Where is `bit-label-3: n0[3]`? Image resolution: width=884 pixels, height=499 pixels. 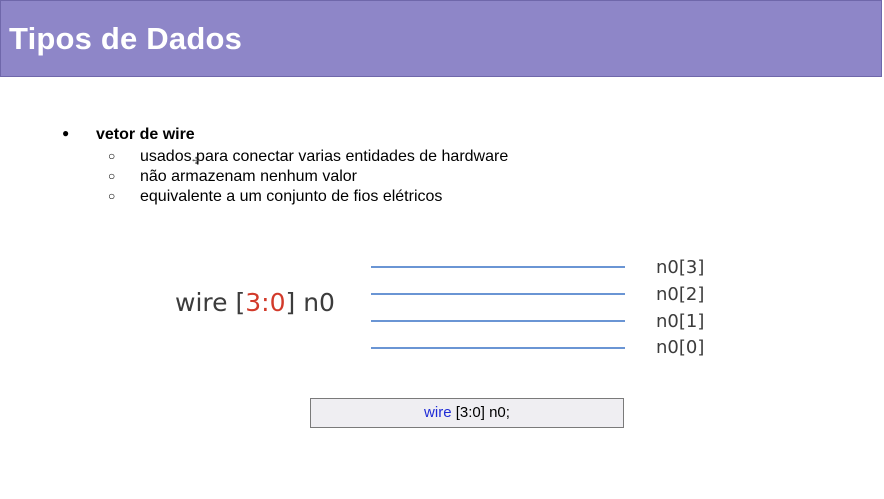
bit-label-3: n0[3] is located at coordinates (680, 267).